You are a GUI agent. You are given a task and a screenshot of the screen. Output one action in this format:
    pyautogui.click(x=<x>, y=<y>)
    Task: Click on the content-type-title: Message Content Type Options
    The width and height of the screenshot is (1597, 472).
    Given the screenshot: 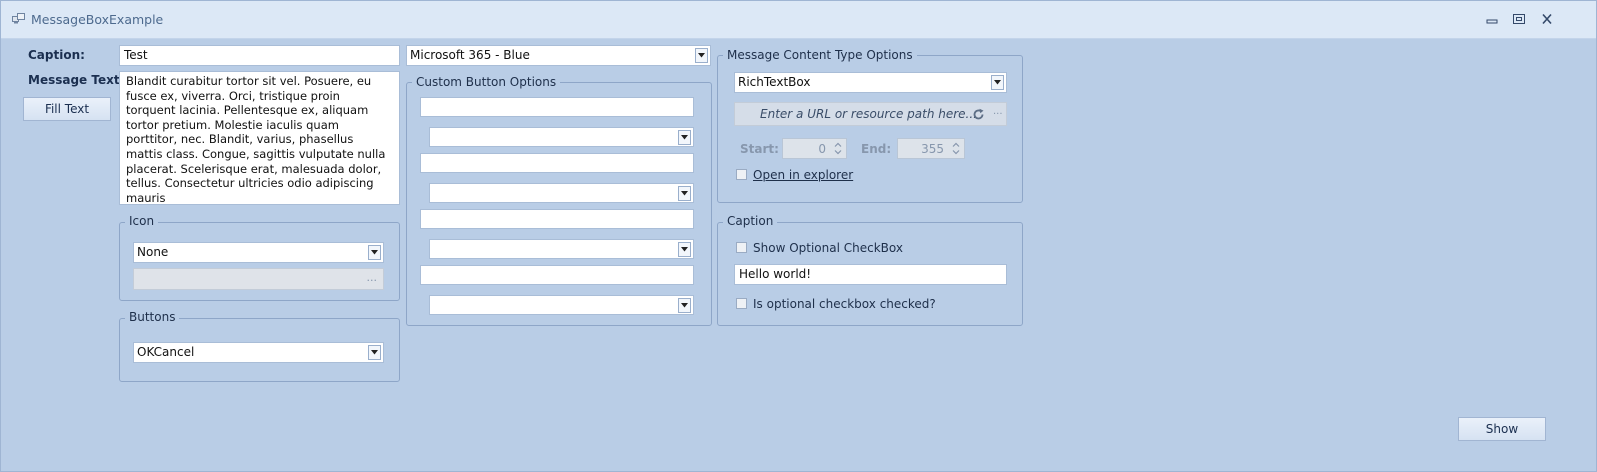 What is the action you would take?
    pyautogui.click(x=820, y=55)
    